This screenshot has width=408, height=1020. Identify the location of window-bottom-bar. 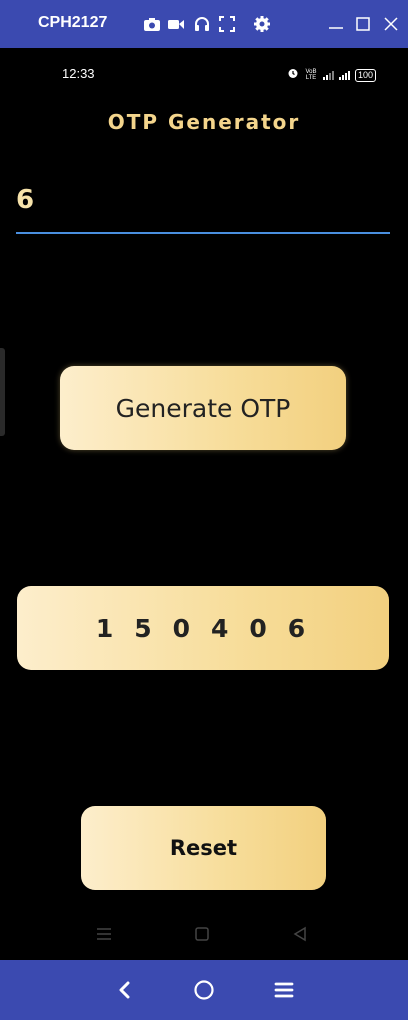
(204, 990).